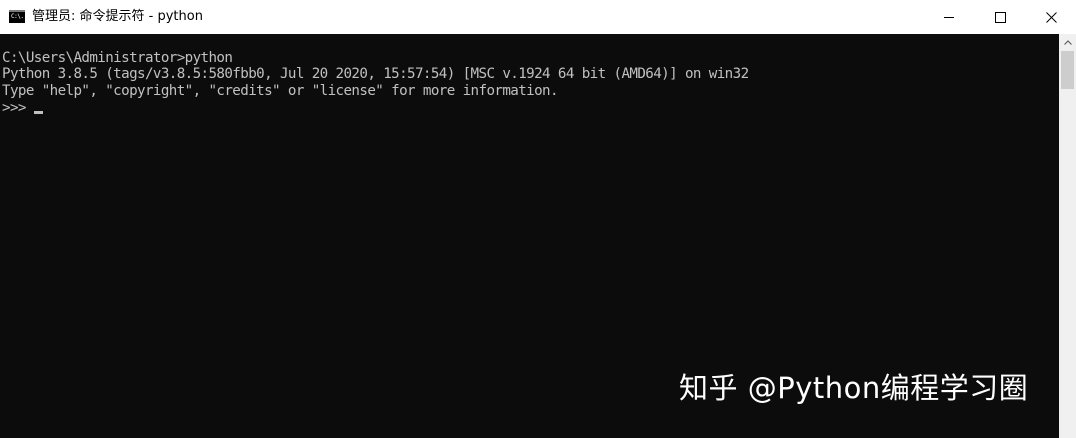 Image resolution: width=1076 pixels, height=438 pixels. What do you see at coordinates (538, 17) in the screenshot?
I see `title-bar: C:\. 管理员: 命令提示符 - python` at bounding box center [538, 17].